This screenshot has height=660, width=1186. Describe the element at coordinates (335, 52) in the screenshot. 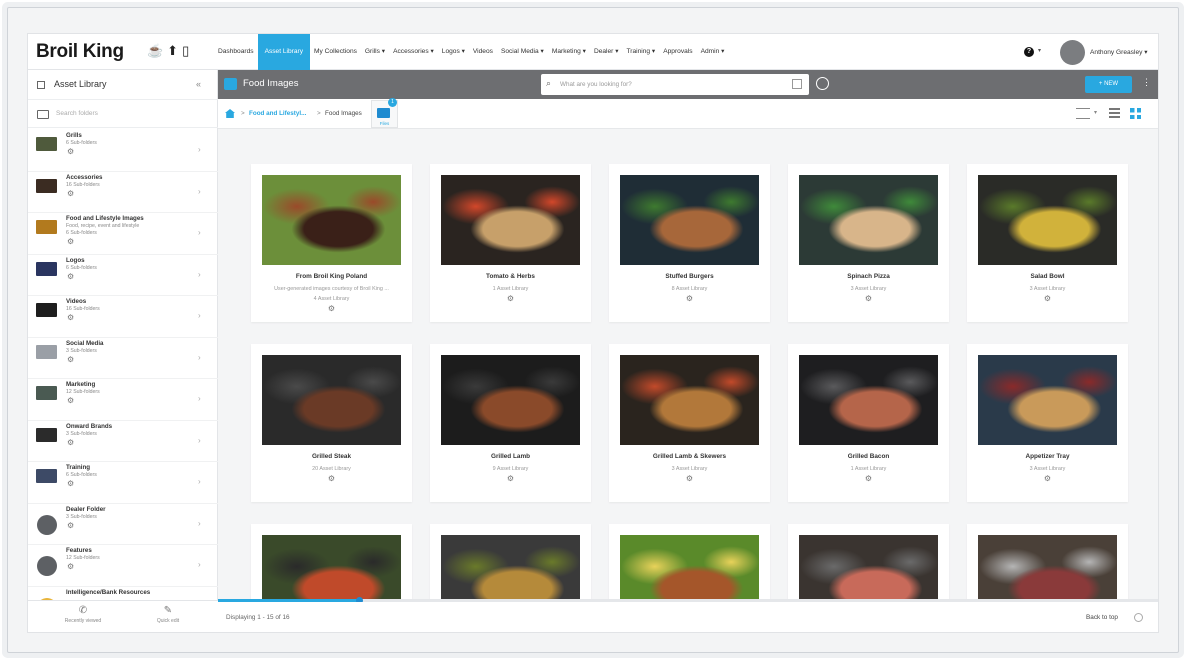

I see `nav-item-2: My Collections` at that location.